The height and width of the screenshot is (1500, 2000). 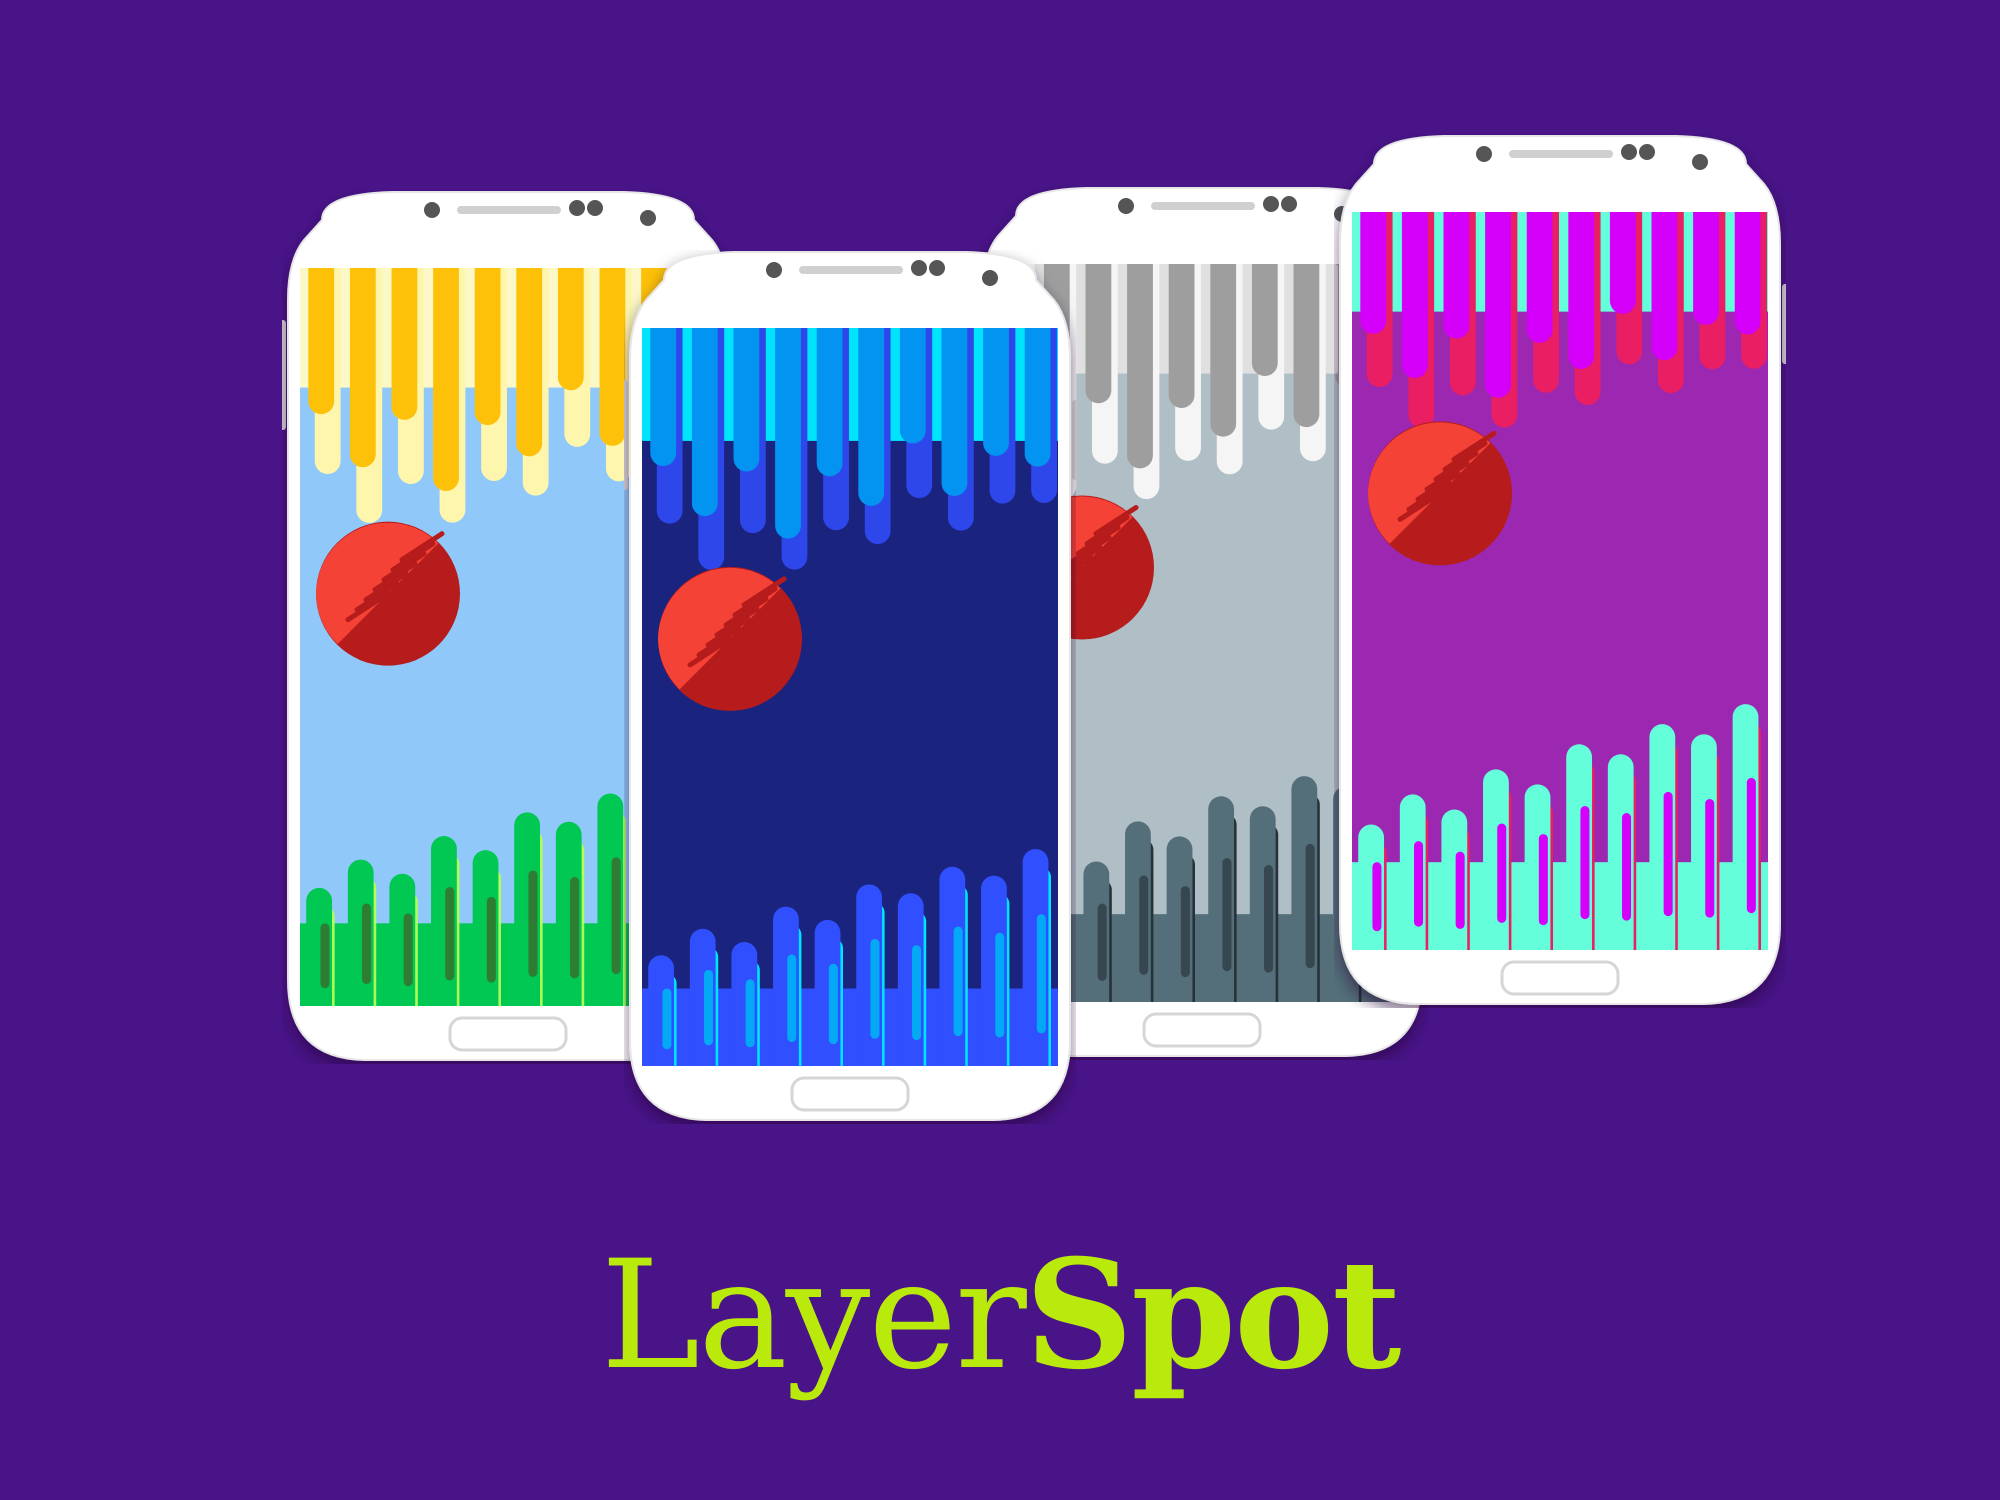 I want to click on phone-mockup-blue, so click(x=850, y=687).